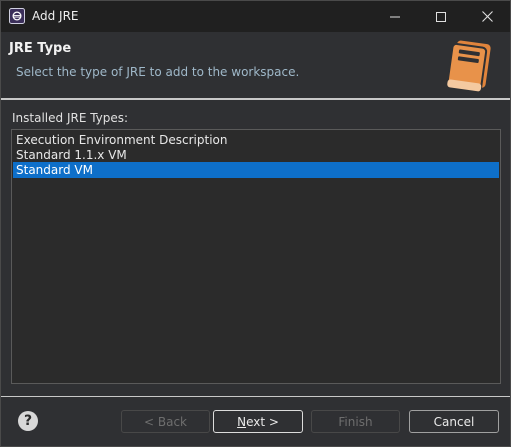 The width and height of the screenshot is (511, 447). I want to click on list-item-standard-vm: Standard VM, so click(256, 170).